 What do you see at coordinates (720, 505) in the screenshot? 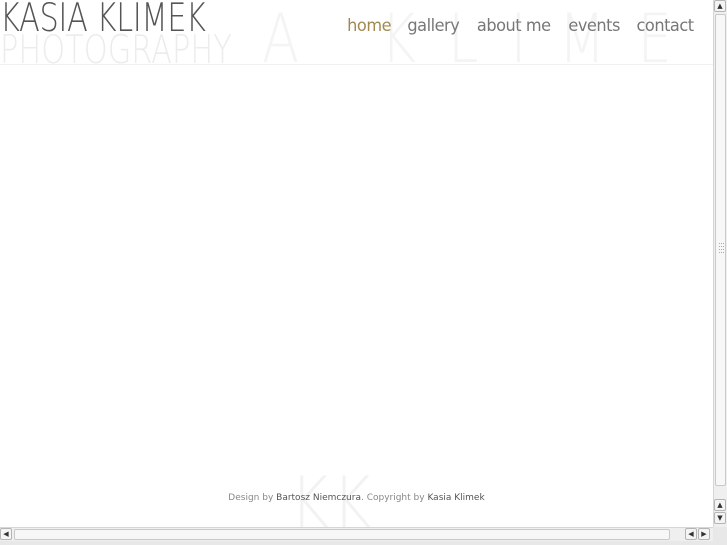
I see `scroll-up-button-lower: ▲` at bounding box center [720, 505].